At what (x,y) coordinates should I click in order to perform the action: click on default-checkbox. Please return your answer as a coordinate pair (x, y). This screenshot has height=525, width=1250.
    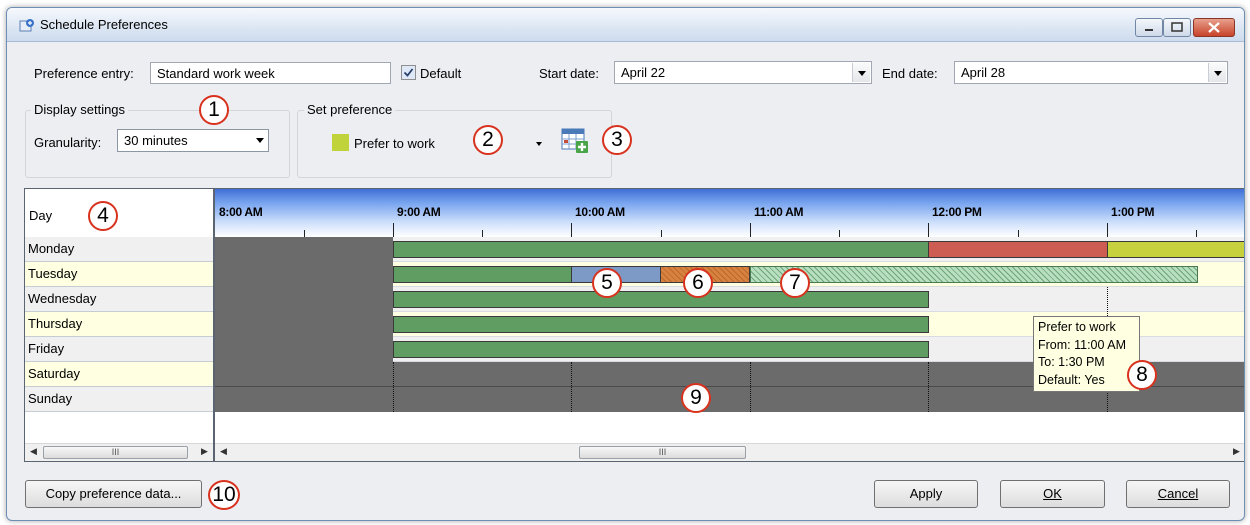
    Looking at the image, I should click on (408, 72).